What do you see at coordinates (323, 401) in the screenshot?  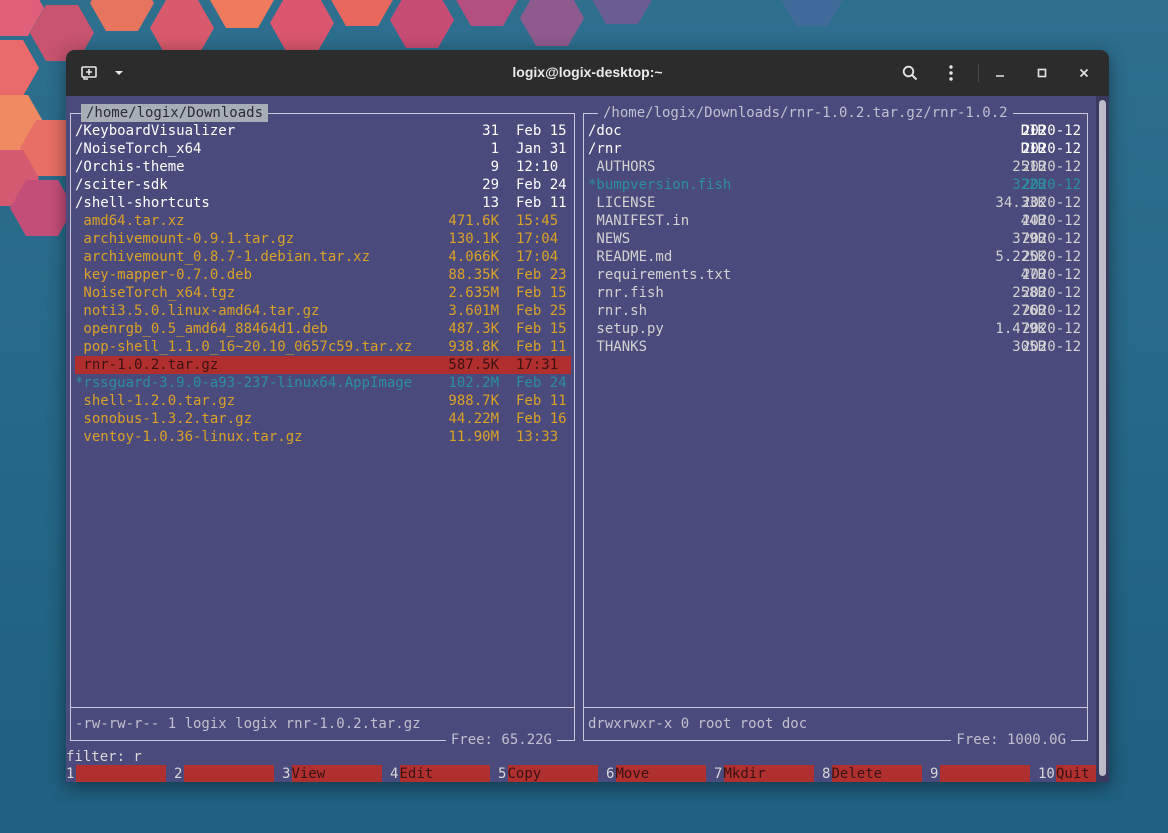 I see `file-row: shell-1.2.0.tar.gz 988.7K Feb 11` at bounding box center [323, 401].